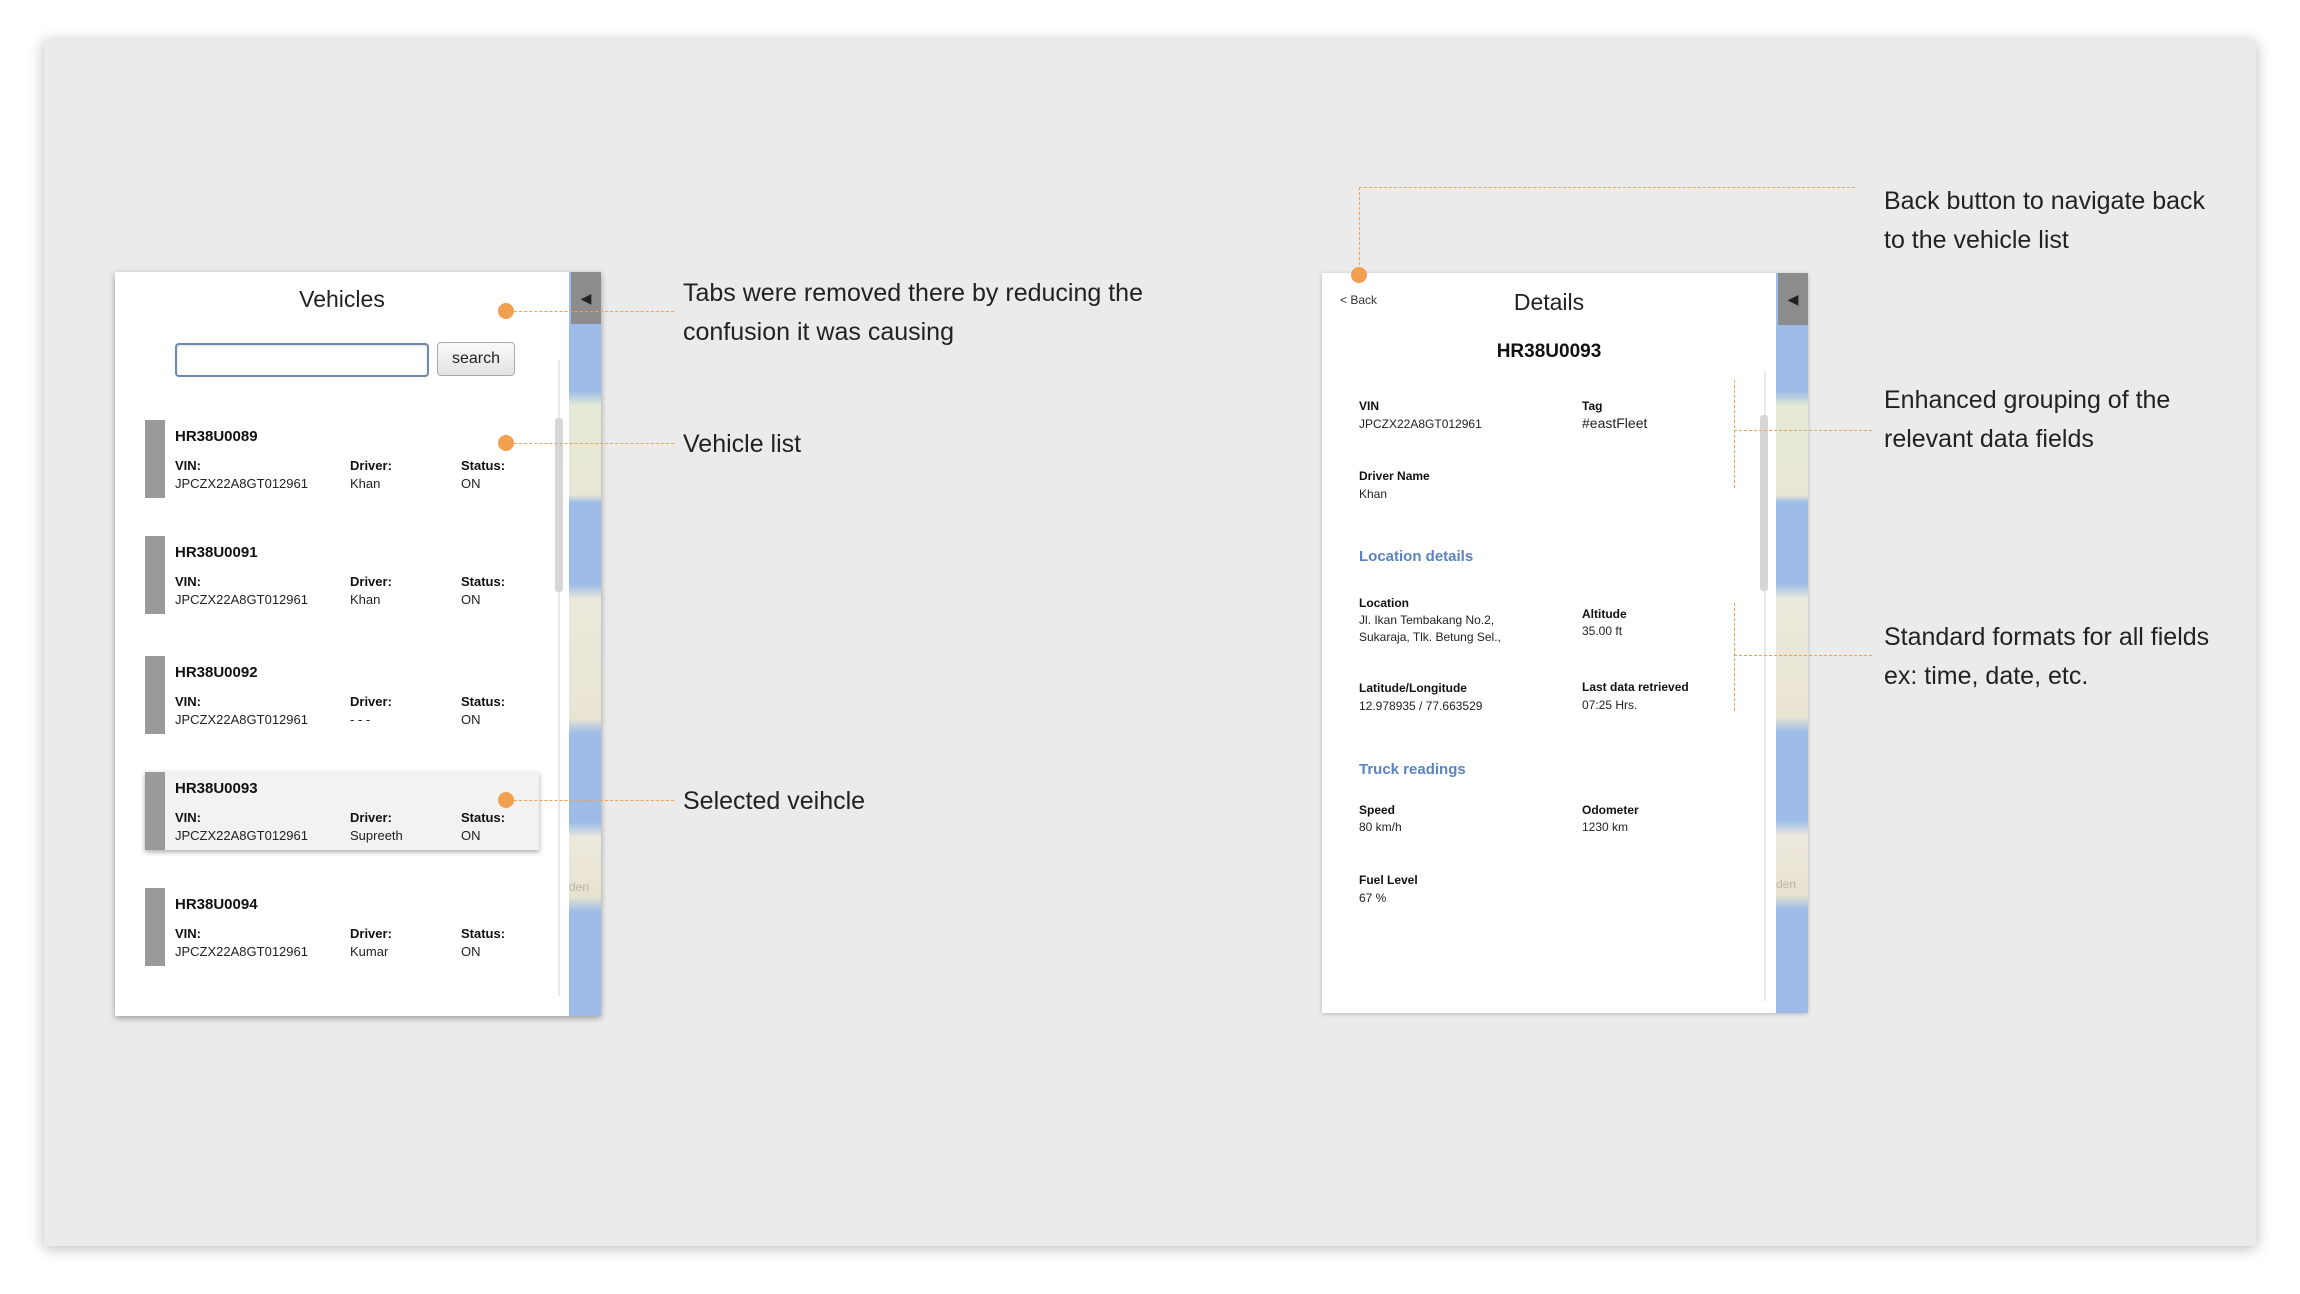 This screenshot has height=1294, width=2300. What do you see at coordinates (1635, 687) in the screenshot?
I see `last-data-label: Last data retrieved` at bounding box center [1635, 687].